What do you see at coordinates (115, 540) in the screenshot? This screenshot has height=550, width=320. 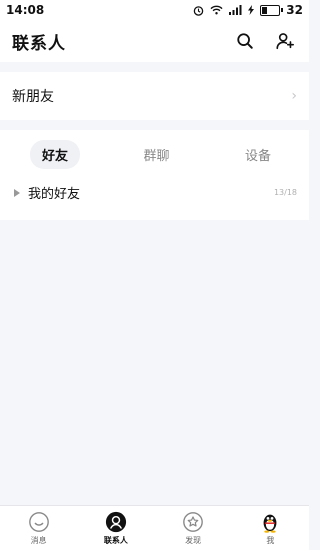 I see `nav-contacts-label: 联系人` at bounding box center [115, 540].